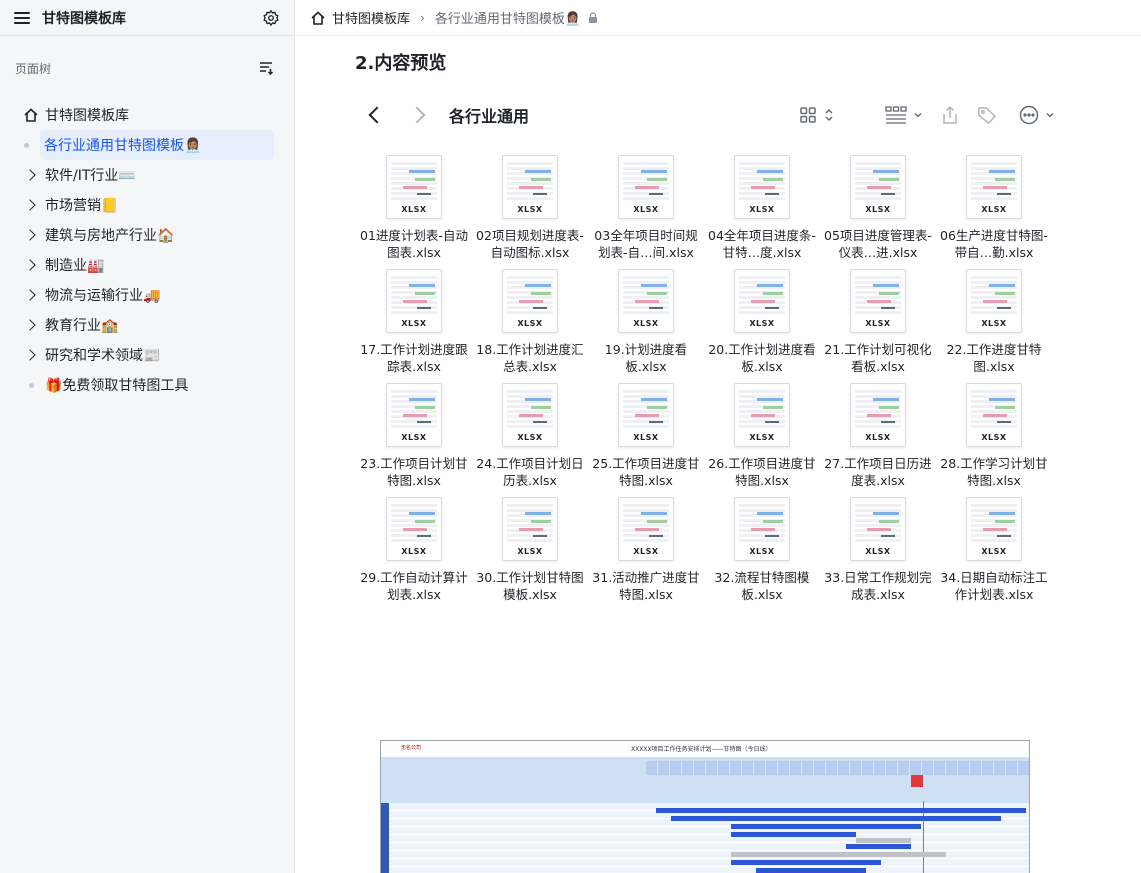 This screenshot has height=873, width=1141. Describe the element at coordinates (762, 472) in the screenshot. I see `file-name: 26.工作项目进度甘特图.xlsx` at that location.